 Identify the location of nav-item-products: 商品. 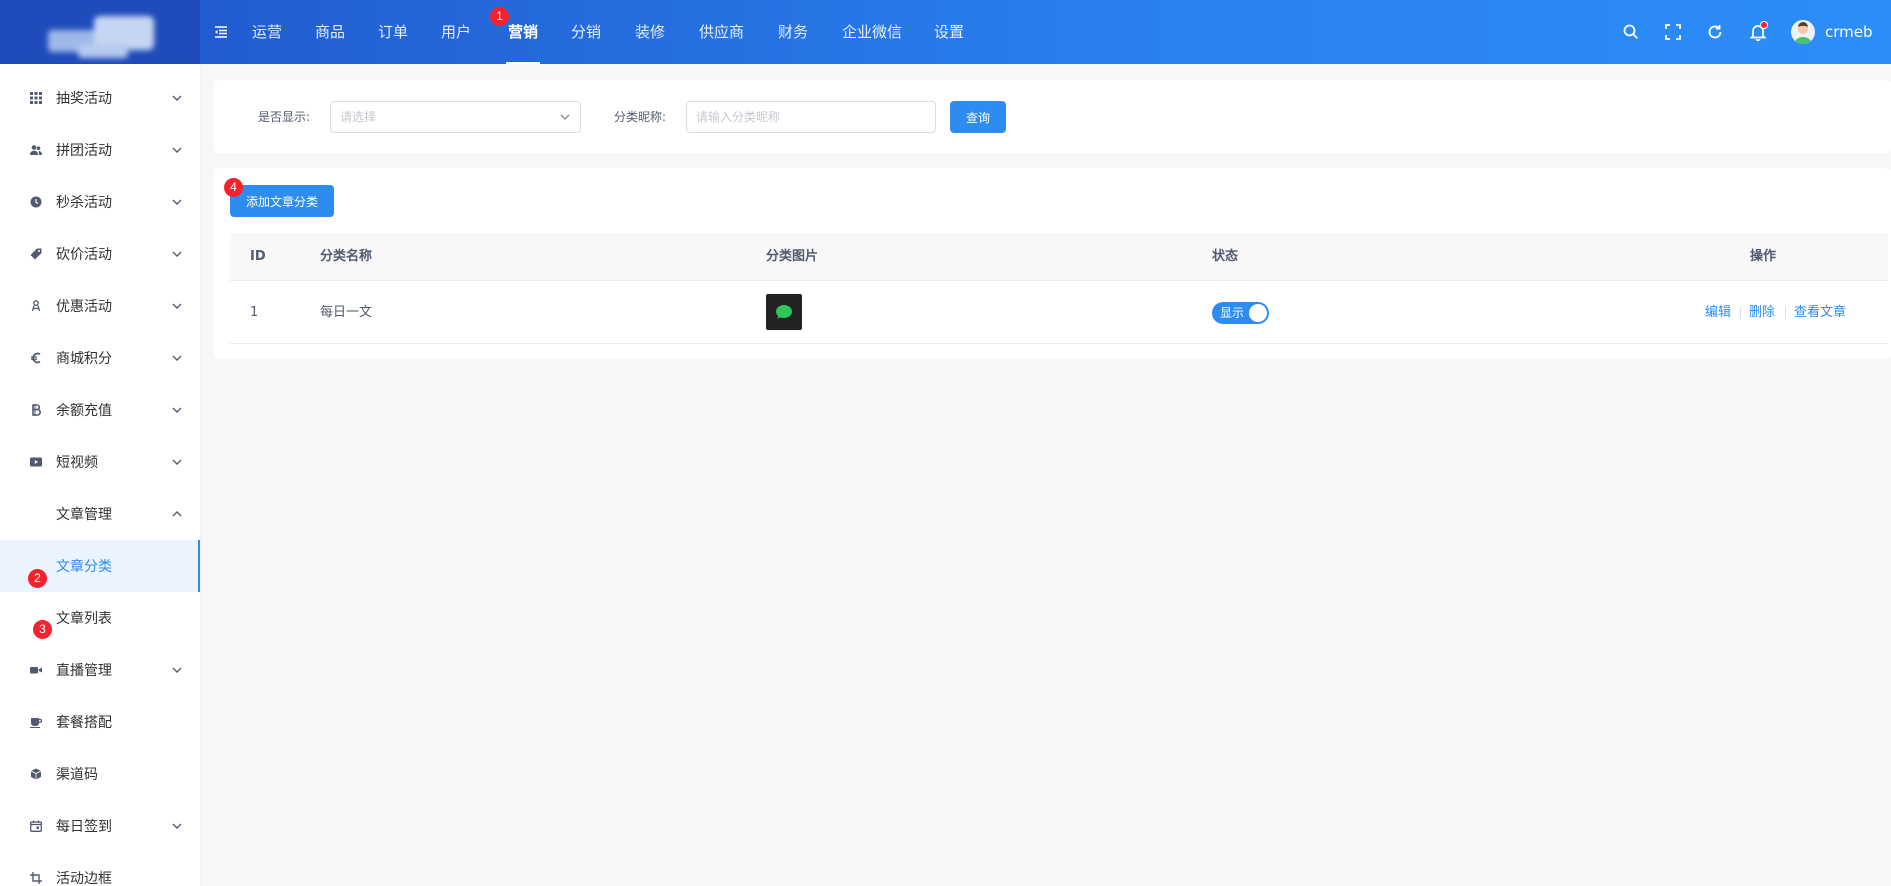
(330, 32).